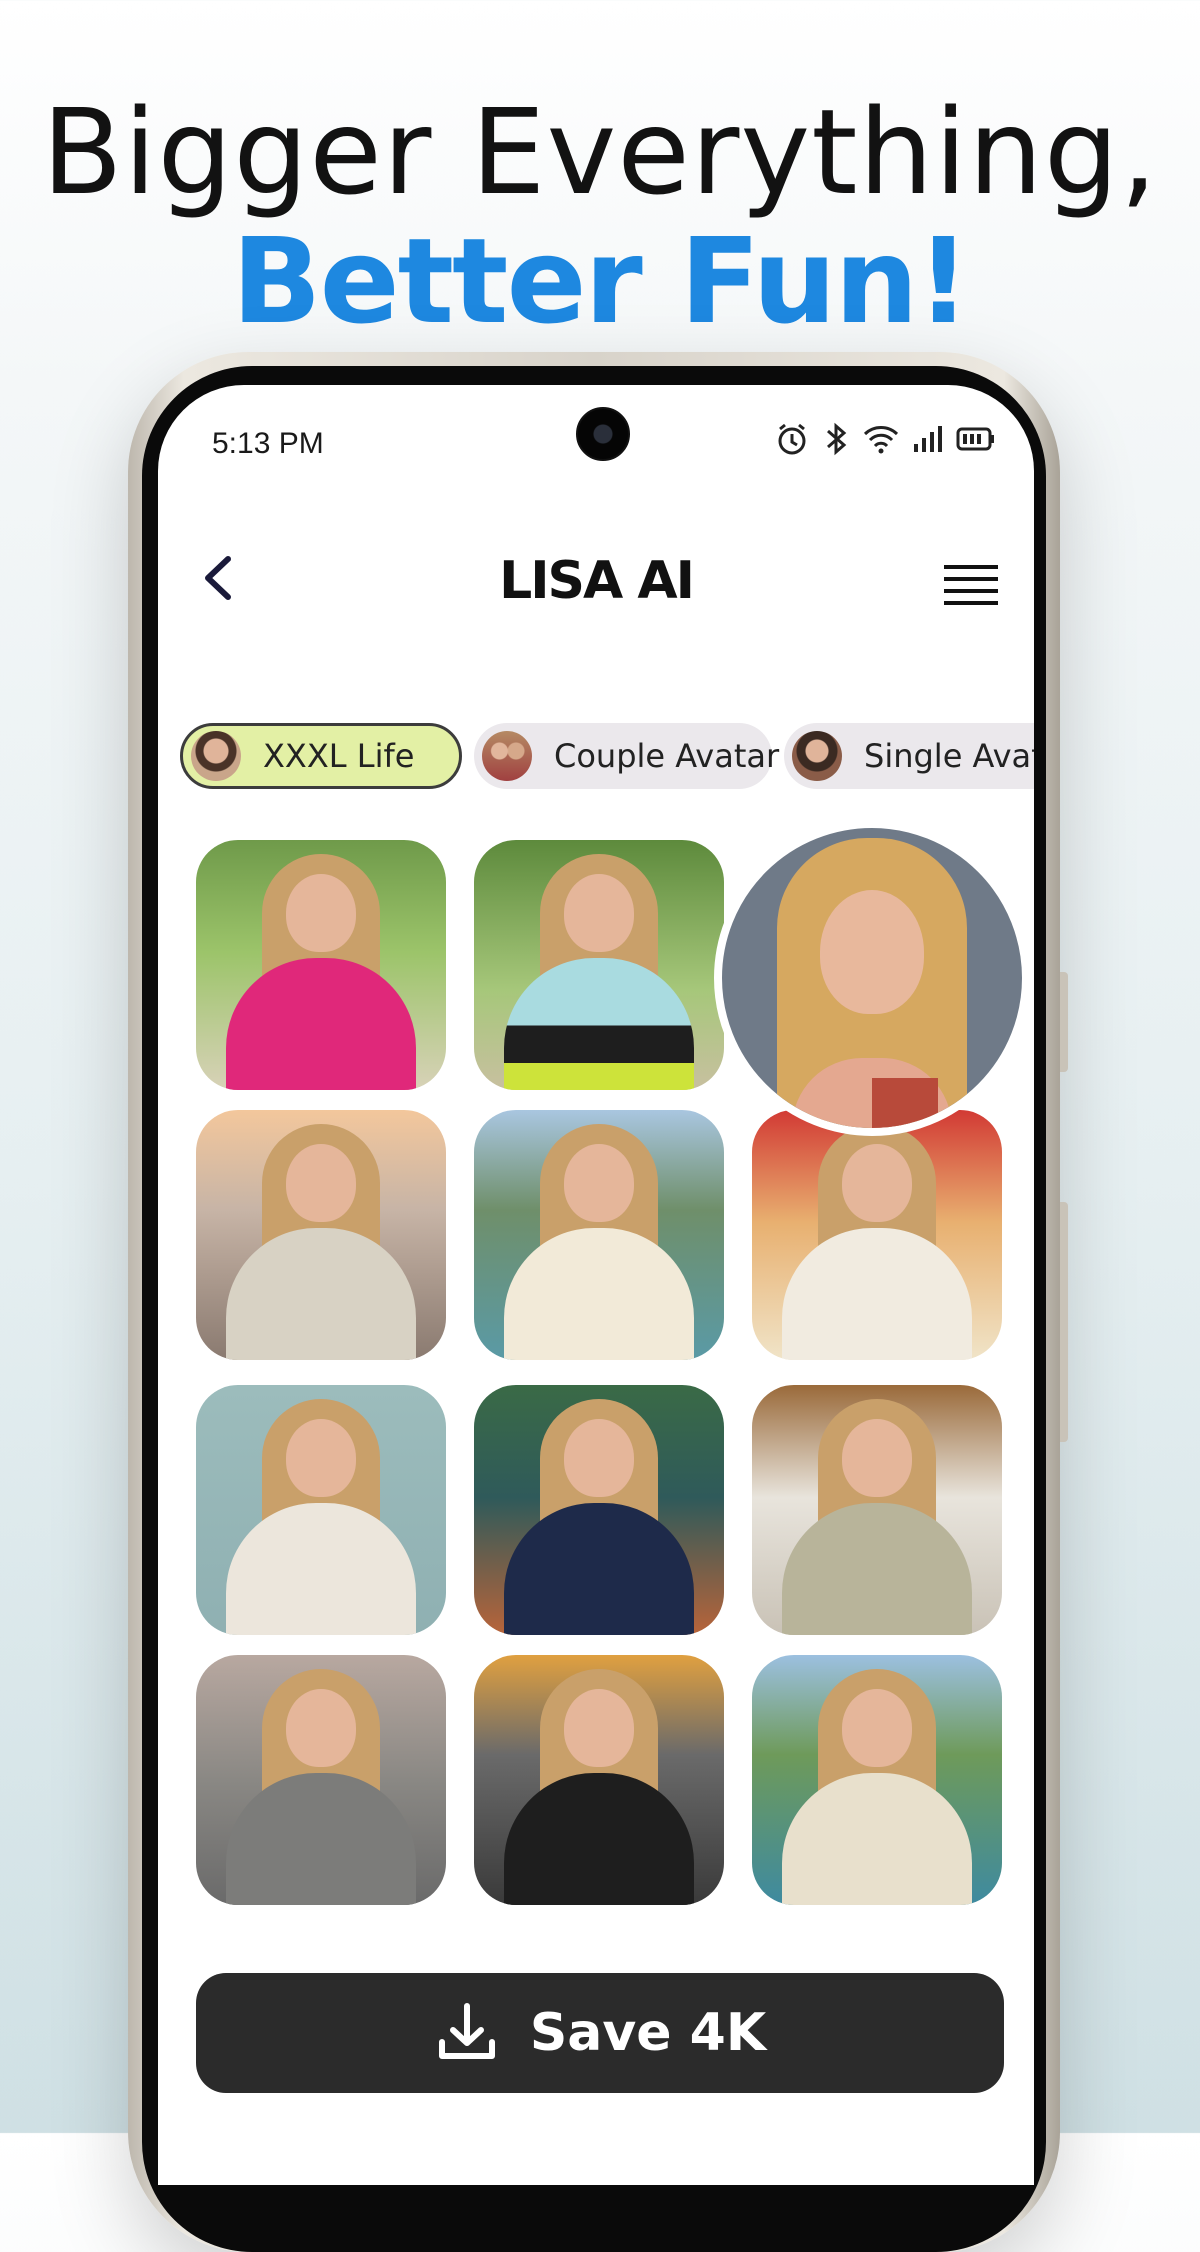  What do you see at coordinates (339, 756) in the screenshot?
I see `chip-label: XXXL Life` at bounding box center [339, 756].